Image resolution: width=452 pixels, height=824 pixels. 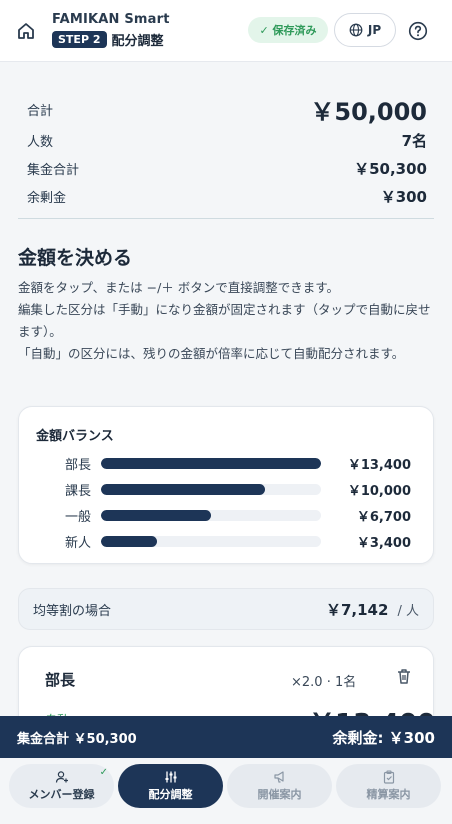 I want to click on help-button, so click(x=418, y=31).